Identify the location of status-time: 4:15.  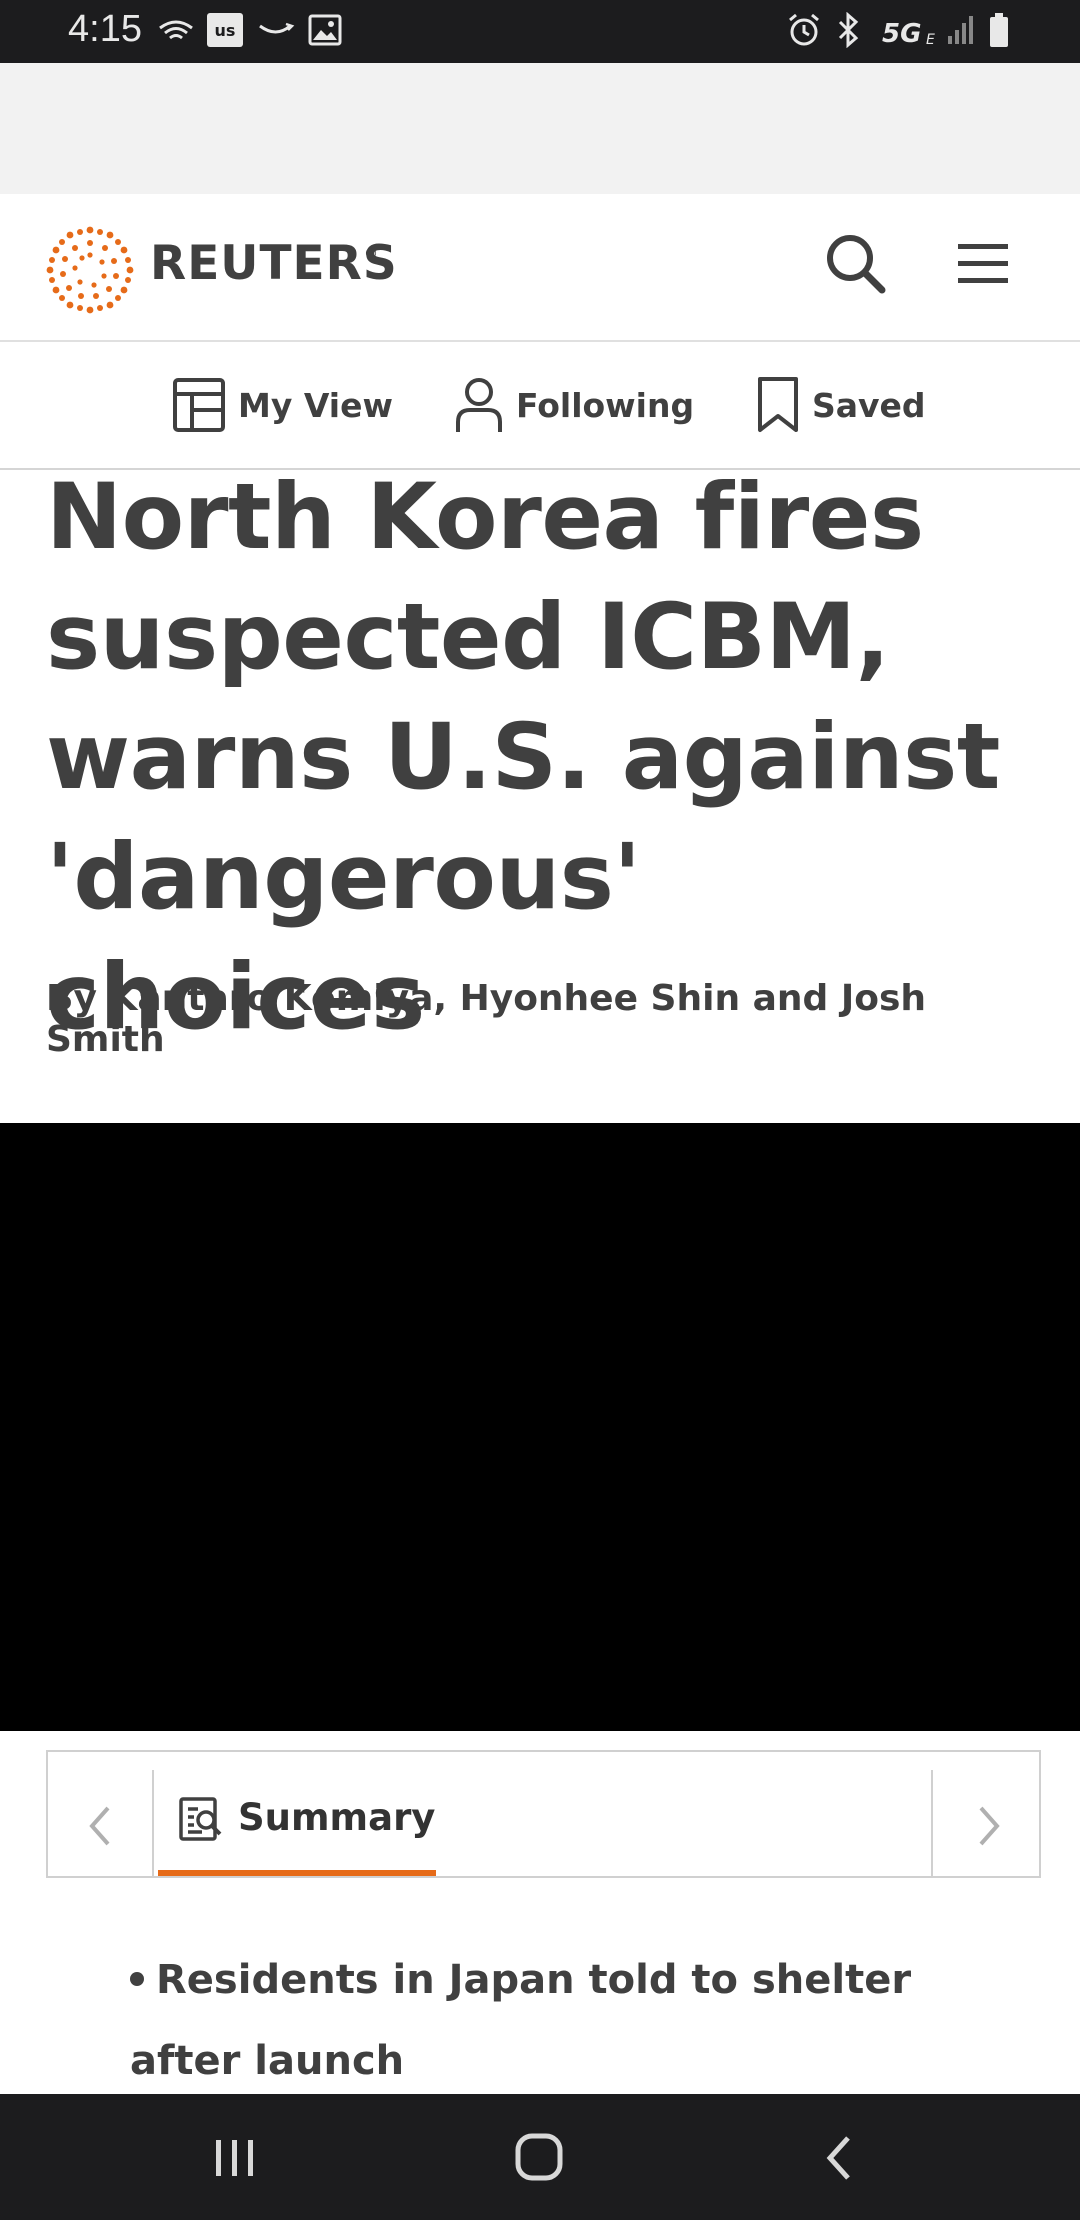
(105, 29).